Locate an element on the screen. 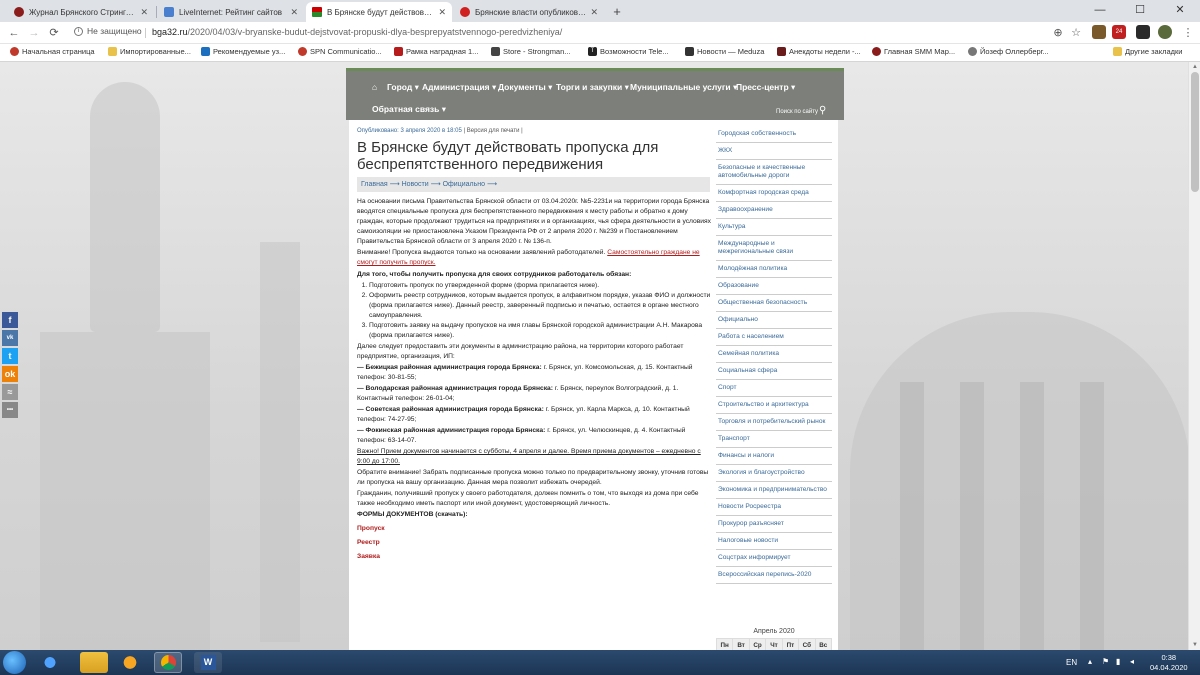 The image size is (1200, 675). folder-icon is located at coordinates (1117, 51).